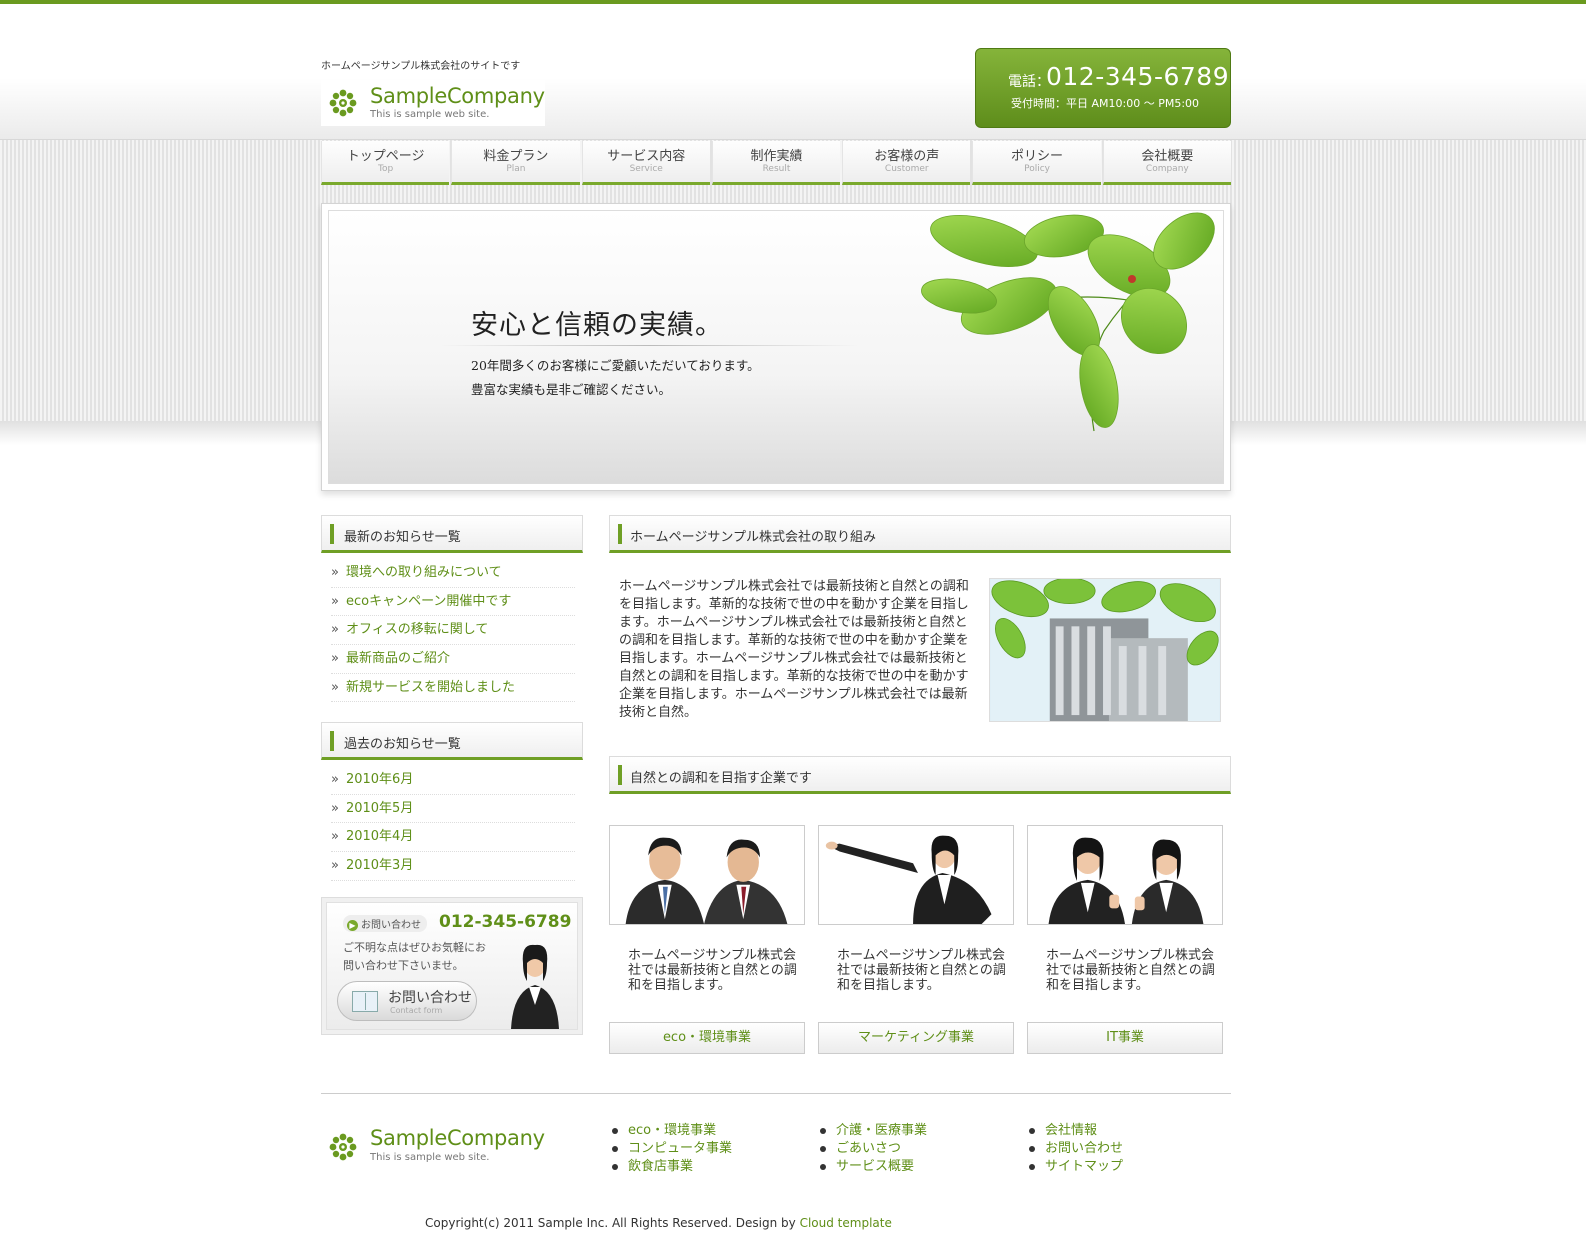 This screenshot has width=1586, height=1250. Describe the element at coordinates (615, 365) in the screenshot. I see `hero-text-line-1: 20年間多くのお客様にご愛顧いただいております。` at that location.